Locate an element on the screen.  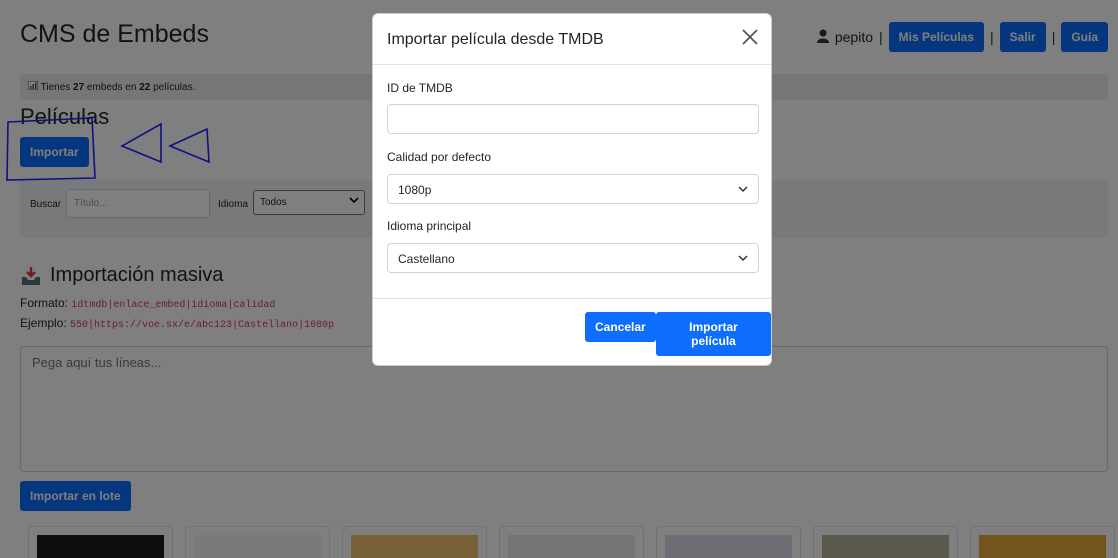
language-label: Idioma principal is located at coordinates (429, 226).